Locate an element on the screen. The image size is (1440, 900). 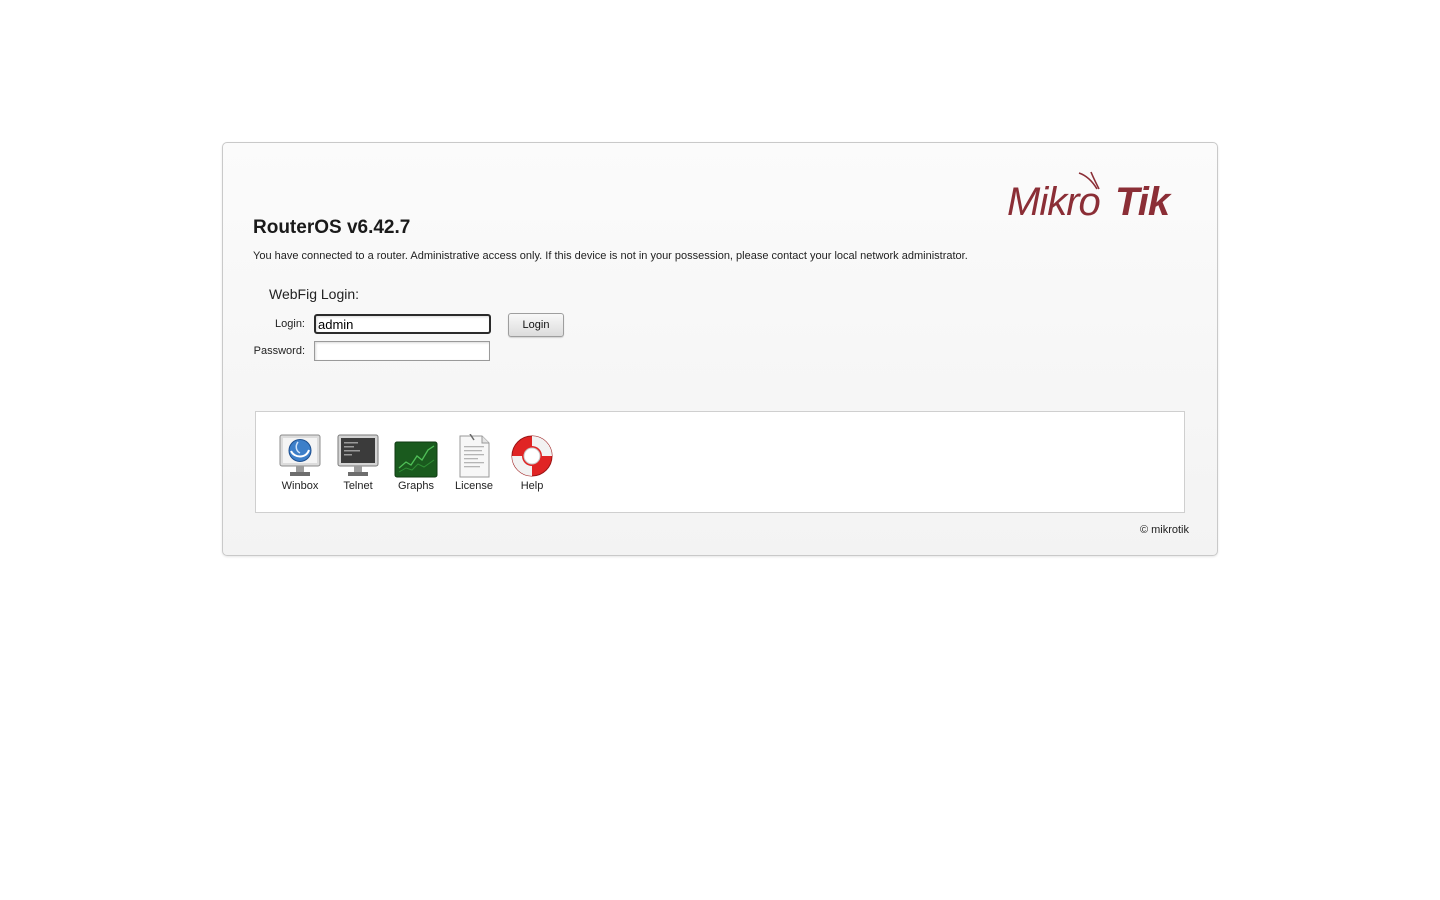
tool-graphs: Graphs is located at coordinates (416, 464).